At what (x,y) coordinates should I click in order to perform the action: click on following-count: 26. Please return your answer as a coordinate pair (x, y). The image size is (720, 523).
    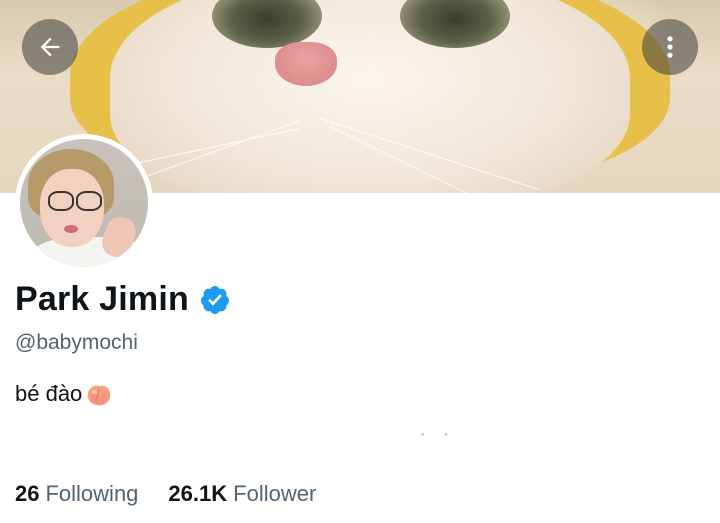
    Looking at the image, I should click on (27, 493).